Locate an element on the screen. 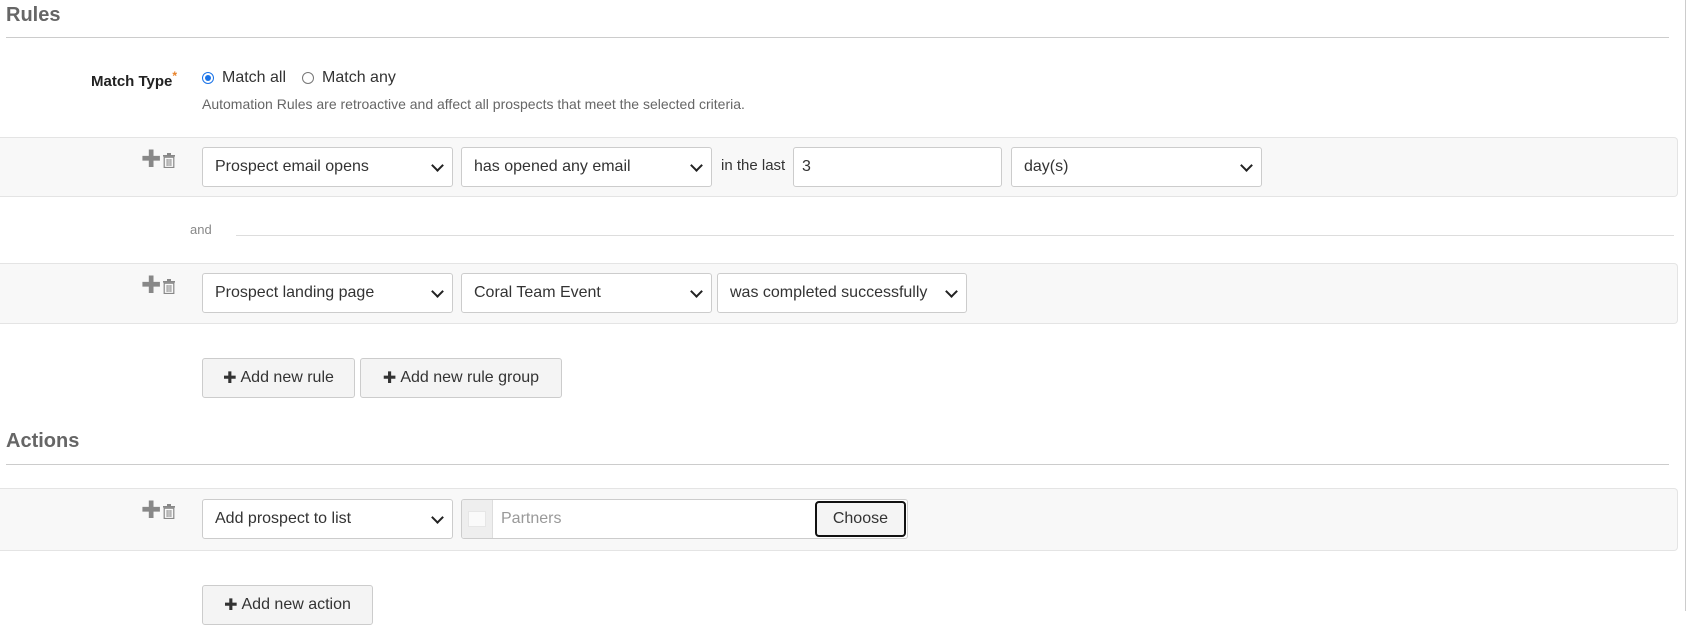 The width and height of the screenshot is (1688, 625). list-picker: Partners Choose is located at coordinates (684, 519).